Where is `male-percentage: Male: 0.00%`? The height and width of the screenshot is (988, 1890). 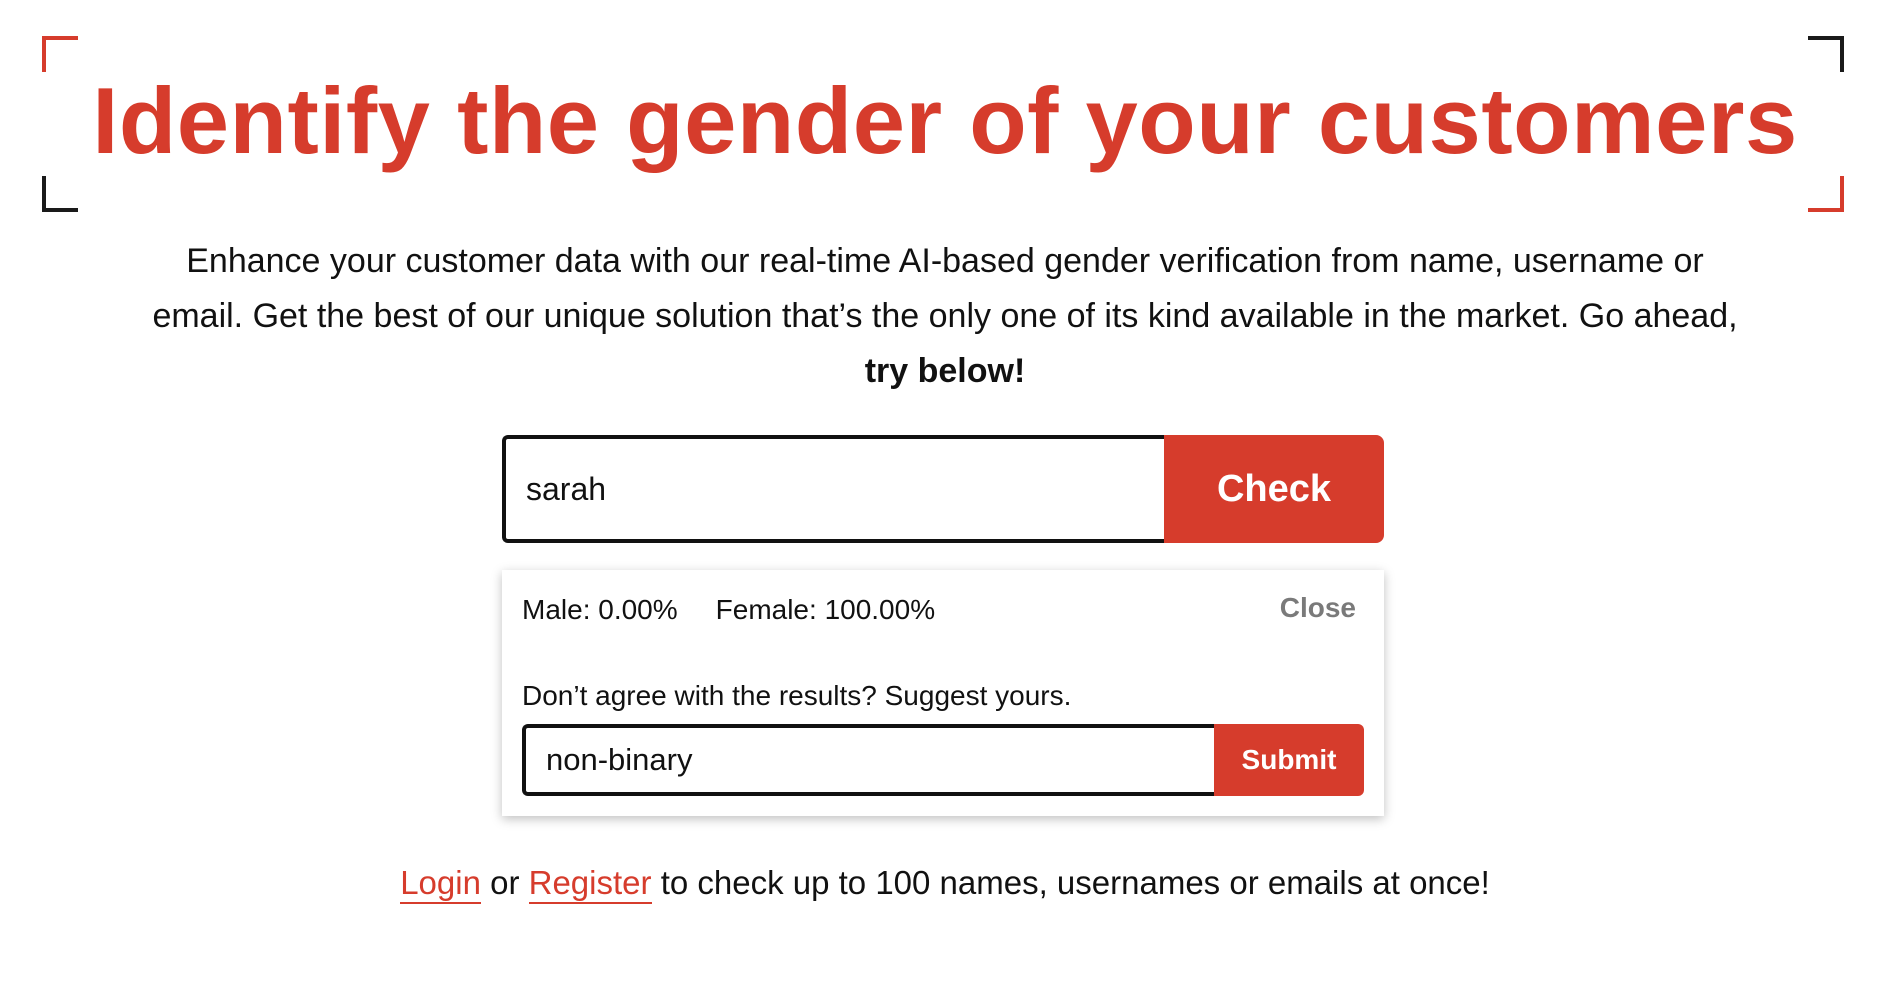 male-percentage: Male: 0.00% is located at coordinates (600, 609).